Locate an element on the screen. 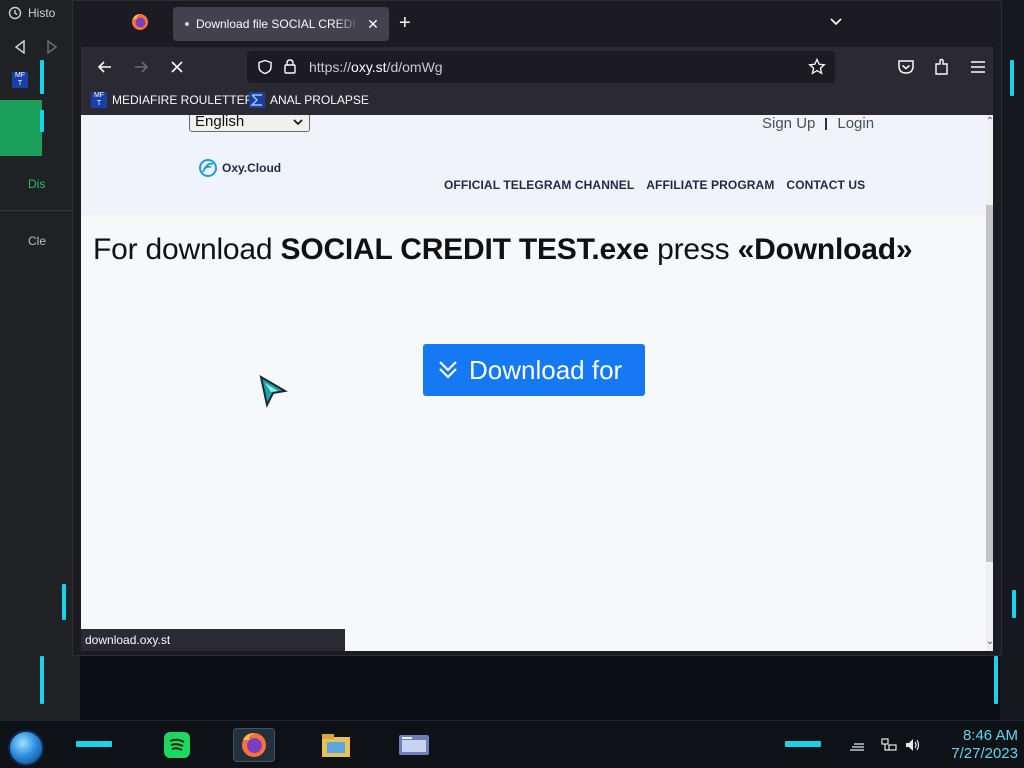  system-clock: 8:46 AM 7/27/2023 is located at coordinates (973, 745).